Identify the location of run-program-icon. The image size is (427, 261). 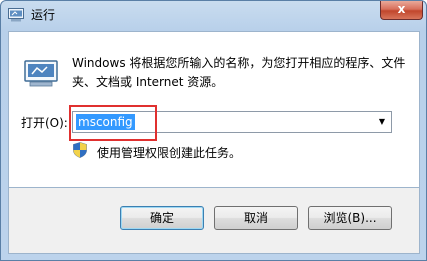
(41, 73).